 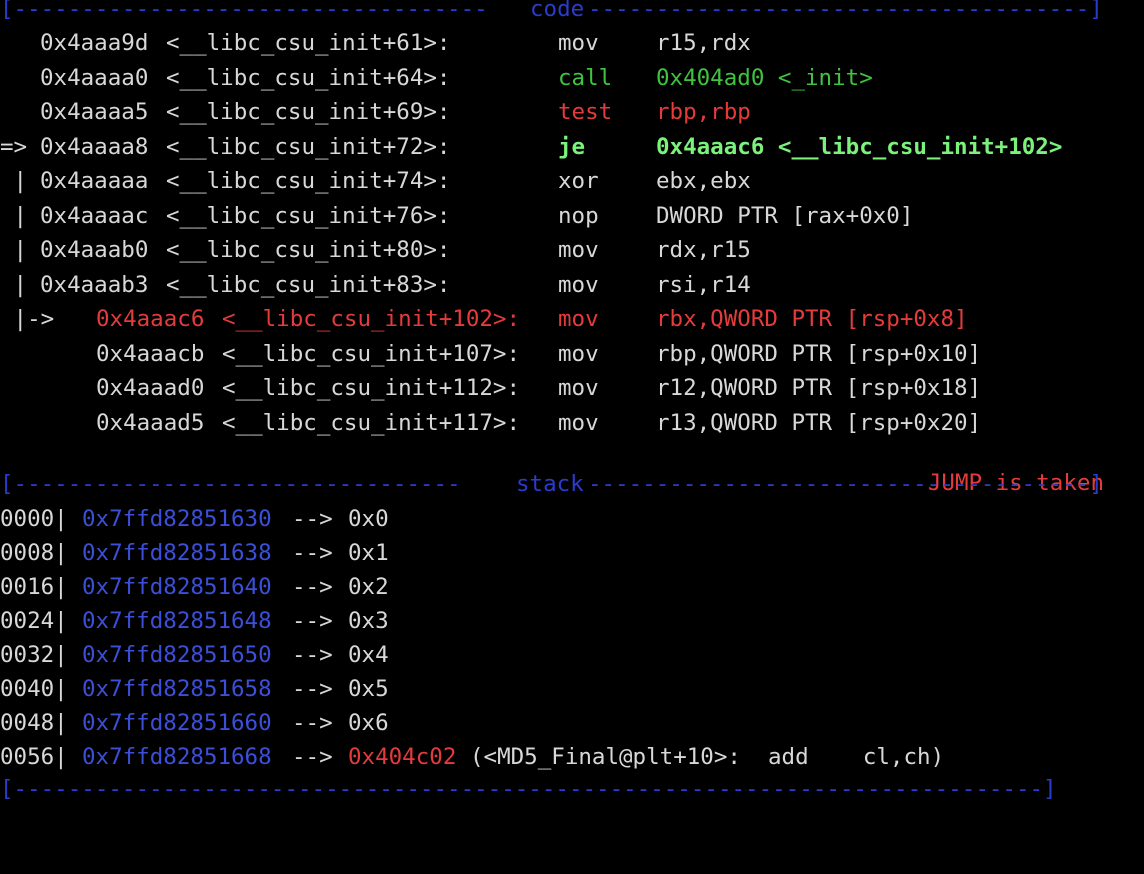 I want to click on stack-address: 0x7ffd82851638, so click(x=177, y=553).